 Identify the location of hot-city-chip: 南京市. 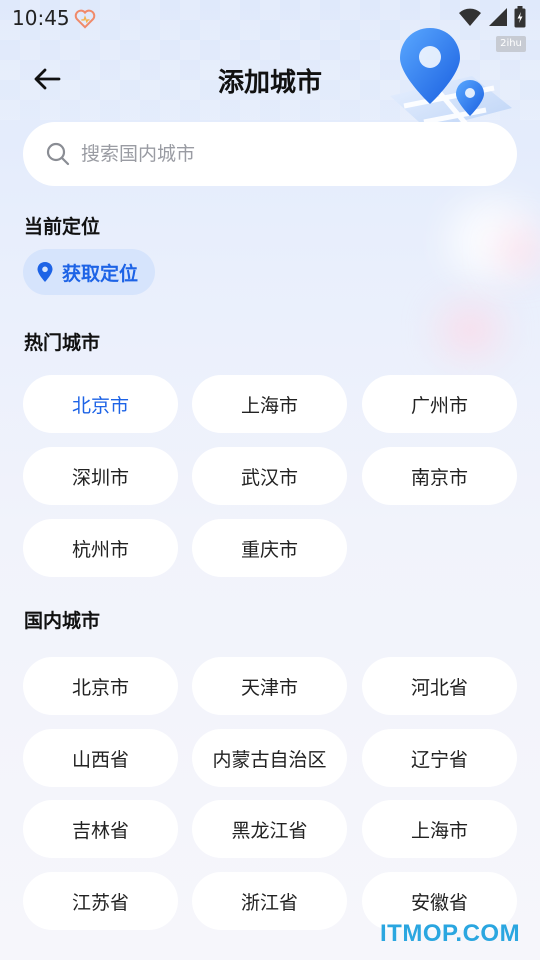
(439, 476).